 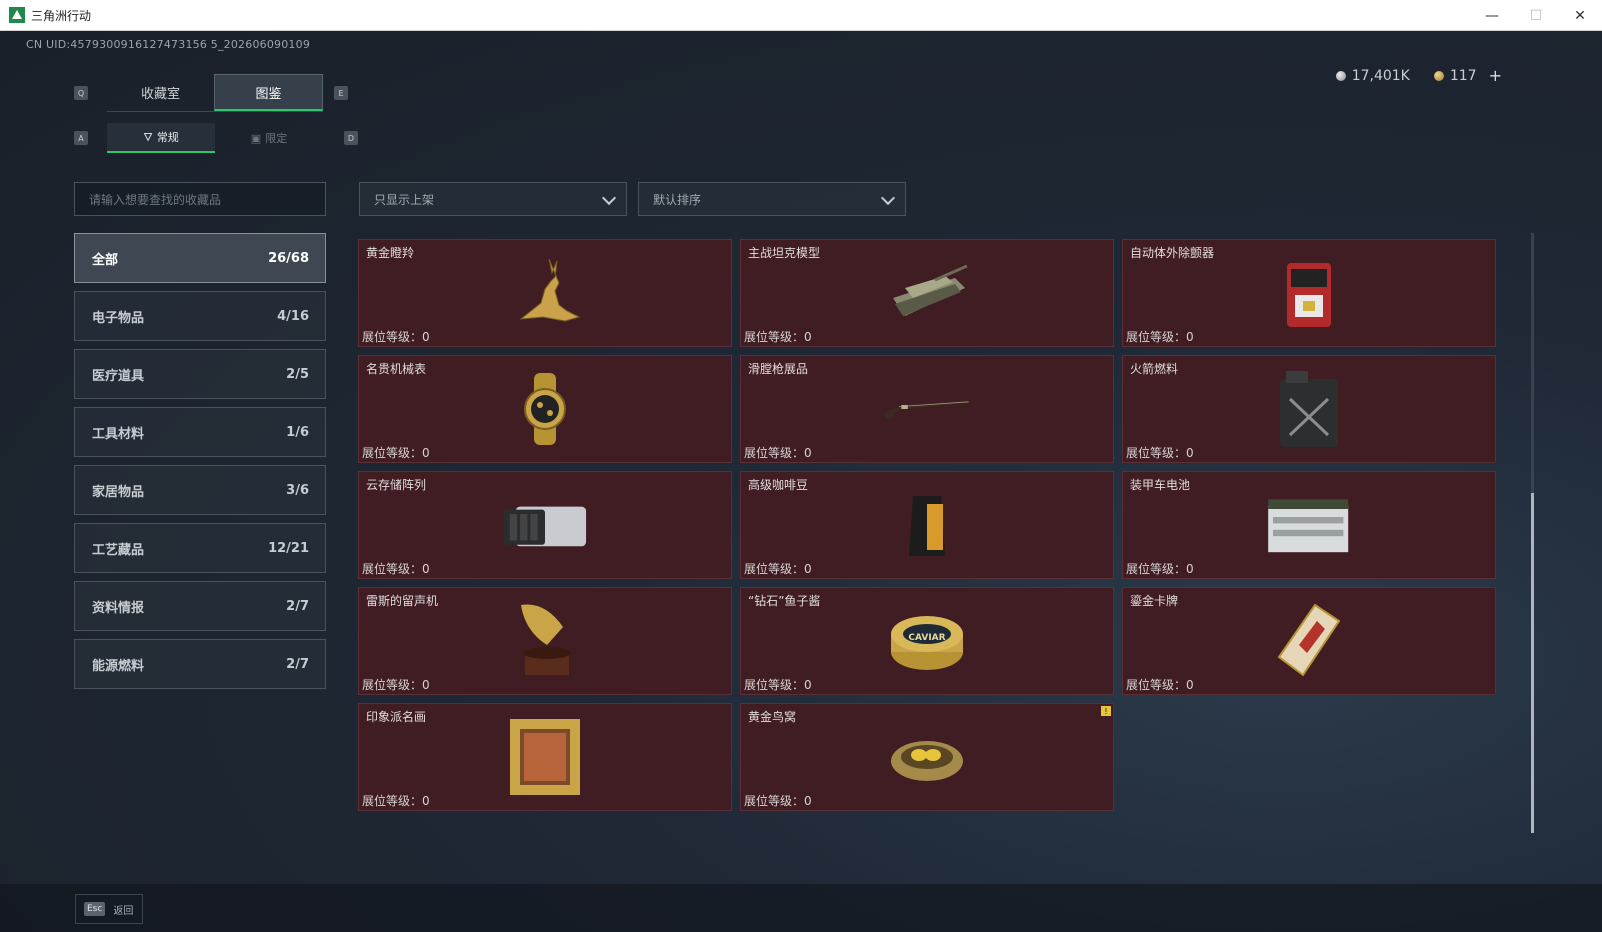 I want to click on maximize-button: ☐, so click(x=1536, y=15).